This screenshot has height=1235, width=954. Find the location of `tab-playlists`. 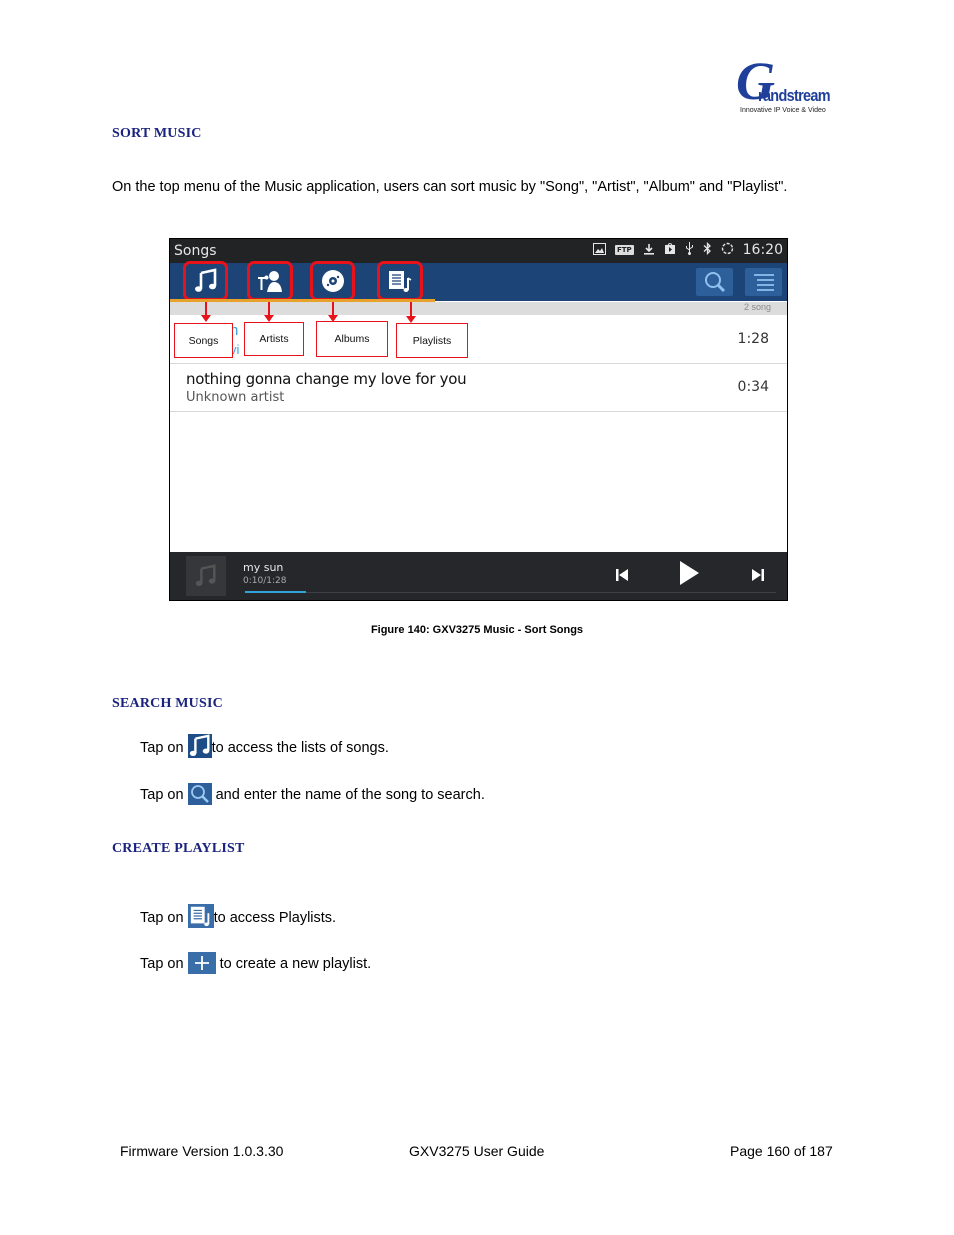

tab-playlists is located at coordinates (400, 281).